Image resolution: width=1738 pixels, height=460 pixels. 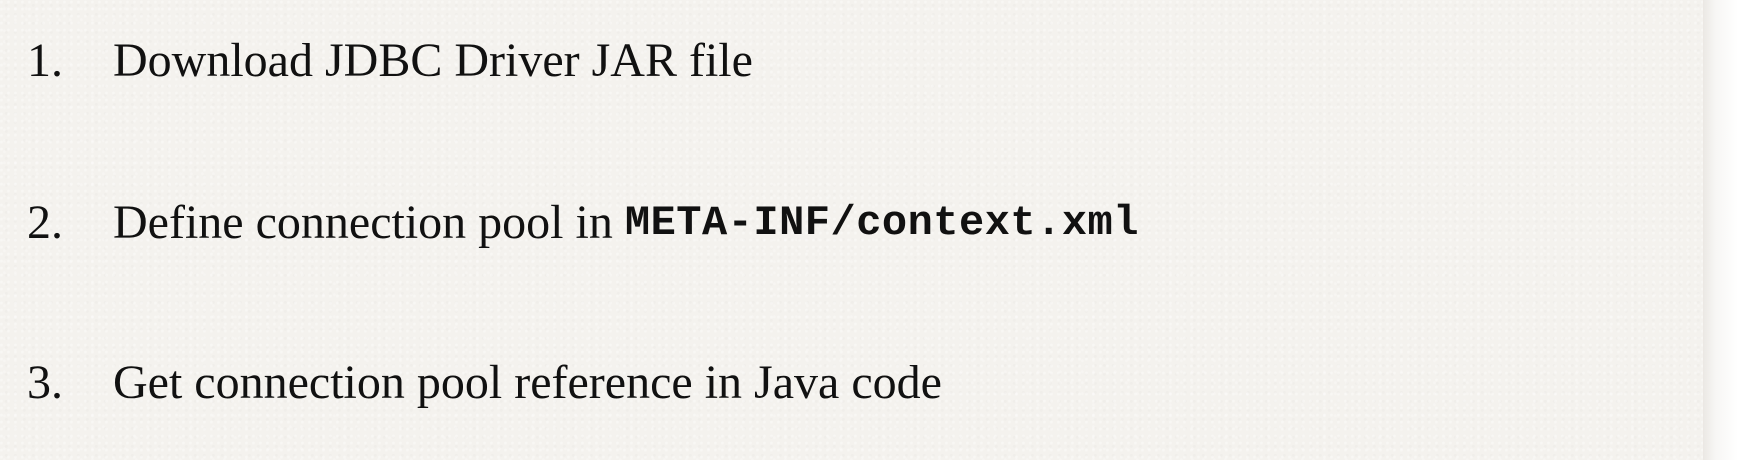 What do you see at coordinates (363, 222) in the screenshot?
I see `step-text: Define connection pool in` at bounding box center [363, 222].